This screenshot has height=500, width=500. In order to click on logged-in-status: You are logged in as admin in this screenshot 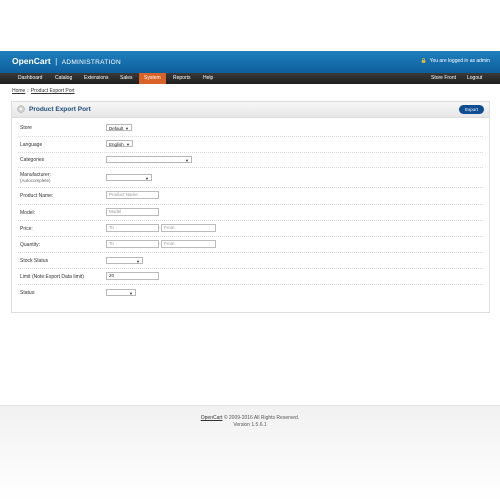, I will do `click(455, 61)`.